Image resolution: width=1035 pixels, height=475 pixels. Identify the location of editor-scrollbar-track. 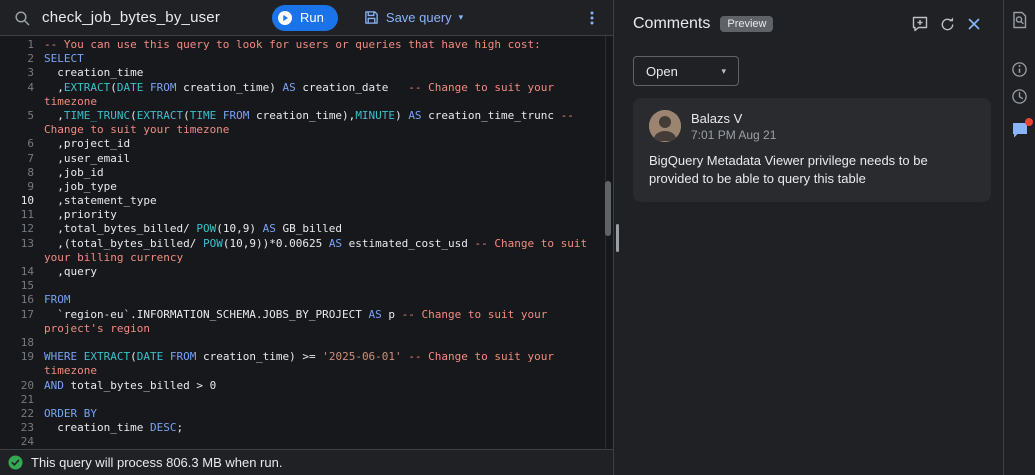
(605, 242).